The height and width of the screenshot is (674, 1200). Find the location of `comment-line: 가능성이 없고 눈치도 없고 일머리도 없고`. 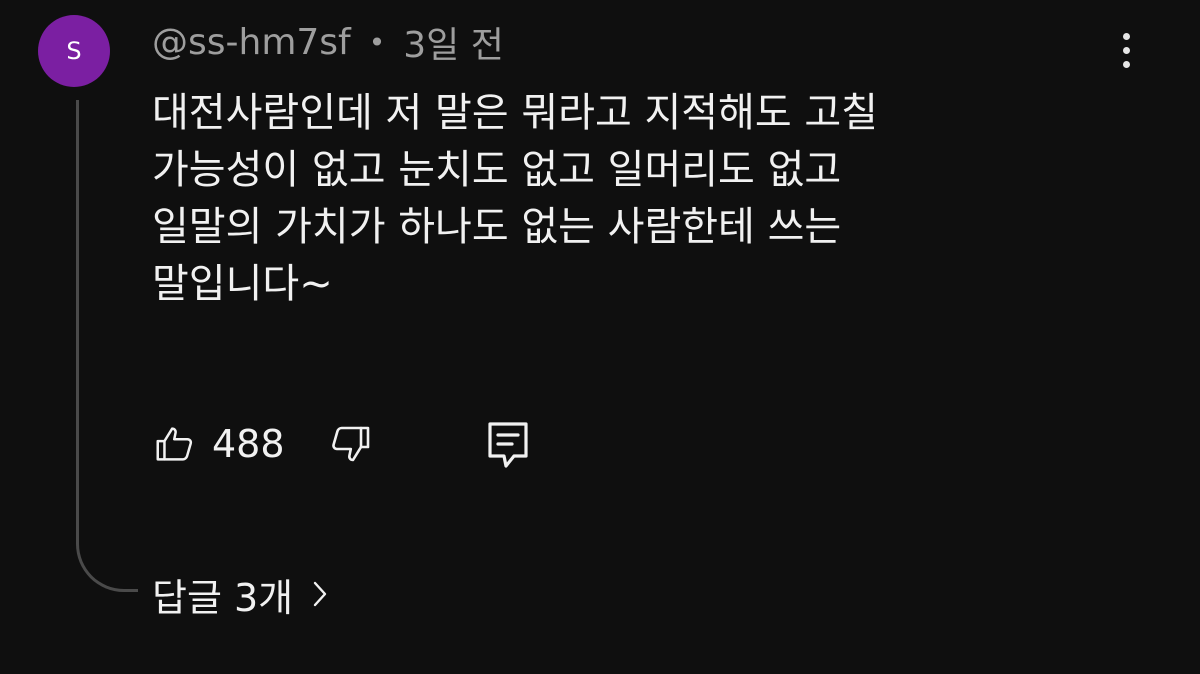

comment-line: 가능성이 없고 눈치도 없고 일머리도 없고 is located at coordinates (497, 170).